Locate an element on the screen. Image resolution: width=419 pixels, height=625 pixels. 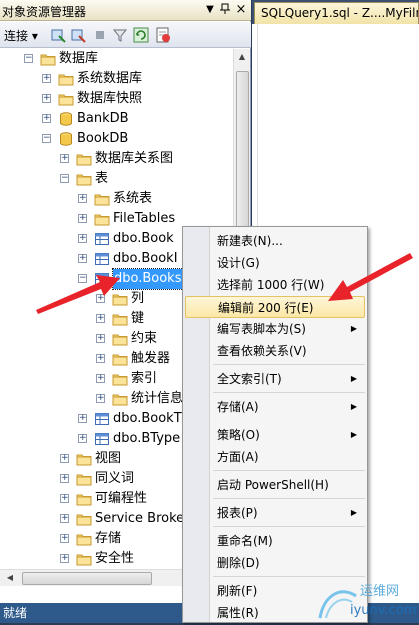
menu-item-label: 重命名(M) is located at coordinates (245, 541).